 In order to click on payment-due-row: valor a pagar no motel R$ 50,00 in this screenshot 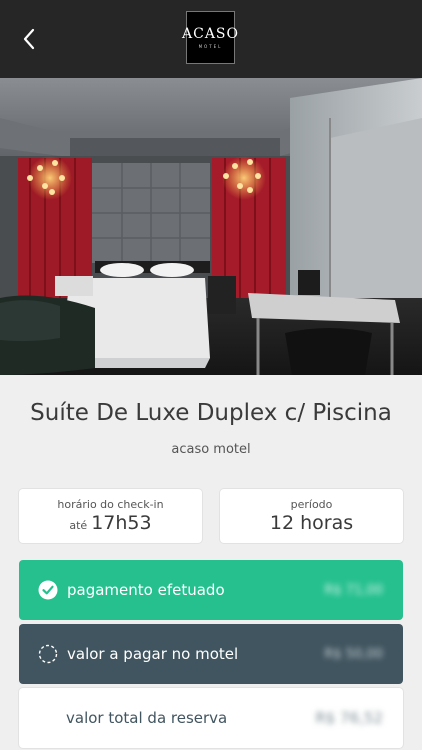, I will do `click(211, 654)`.